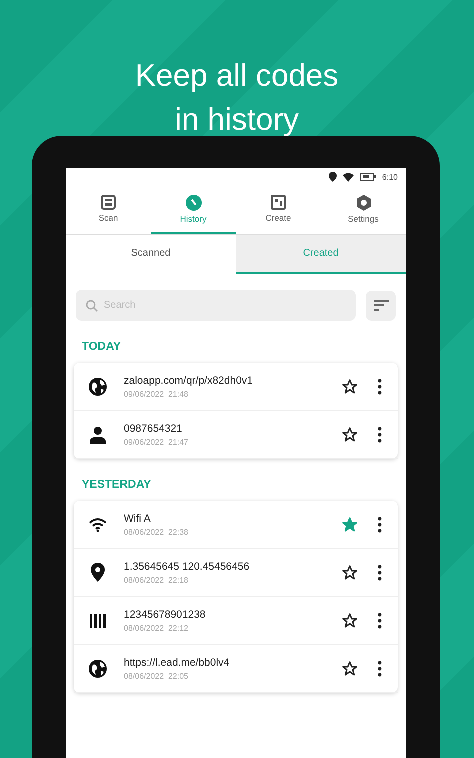 This screenshot has height=758, width=474. I want to click on edit-icon, so click(278, 202).